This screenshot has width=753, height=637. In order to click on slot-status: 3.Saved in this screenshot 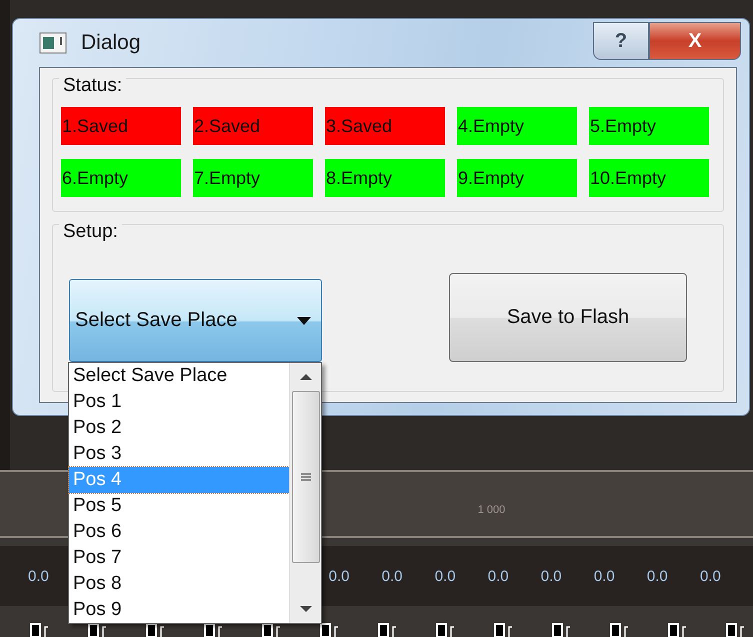, I will do `click(385, 126)`.